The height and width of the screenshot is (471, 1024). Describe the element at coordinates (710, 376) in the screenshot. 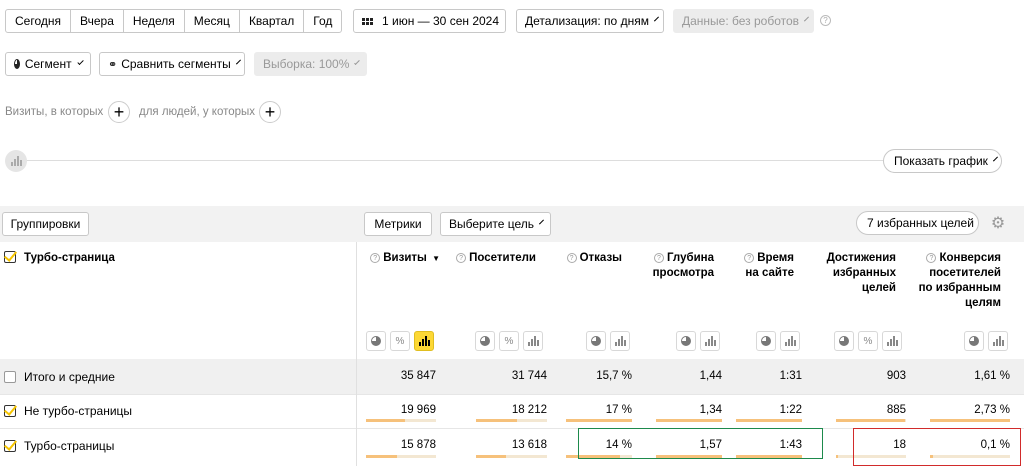

I see `cell-depth: 1,44` at that location.